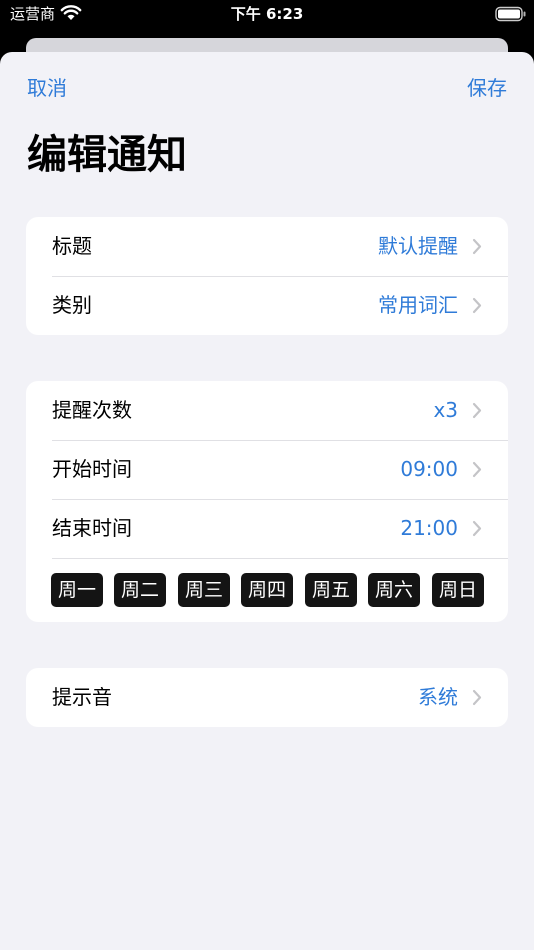 This screenshot has height=950, width=534. What do you see at coordinates (267, 305) in the screenshot?
I see `category-row: 类别 常用词汇` at bounding box center [267, 305].